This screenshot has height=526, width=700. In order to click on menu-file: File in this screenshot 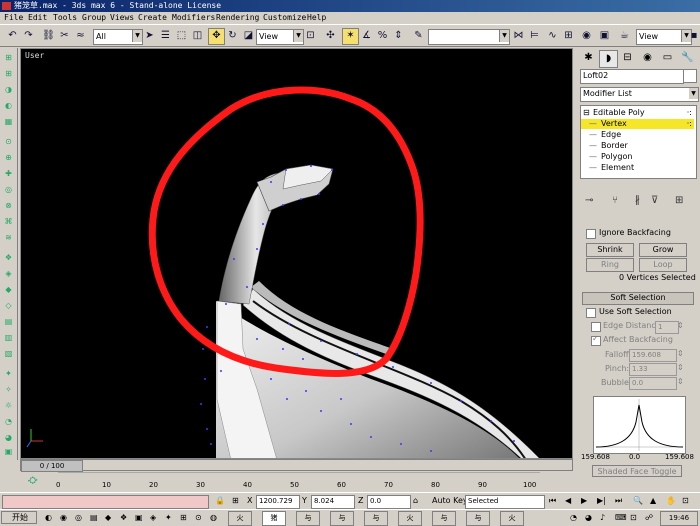, I will do `click(13, 18)`.